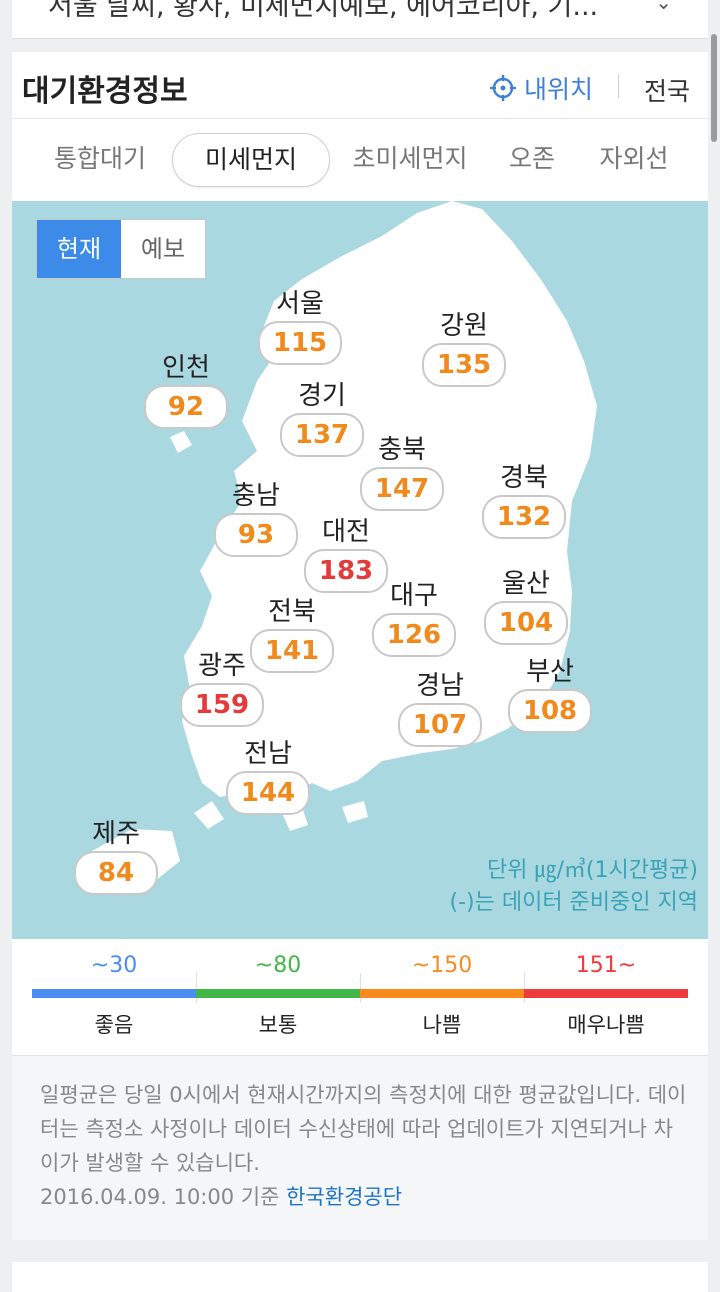  What do you see at coordinates (105, 91) in the screenshot?
I see `page-title: 대기환경정보` at bounding box center [105, 91].